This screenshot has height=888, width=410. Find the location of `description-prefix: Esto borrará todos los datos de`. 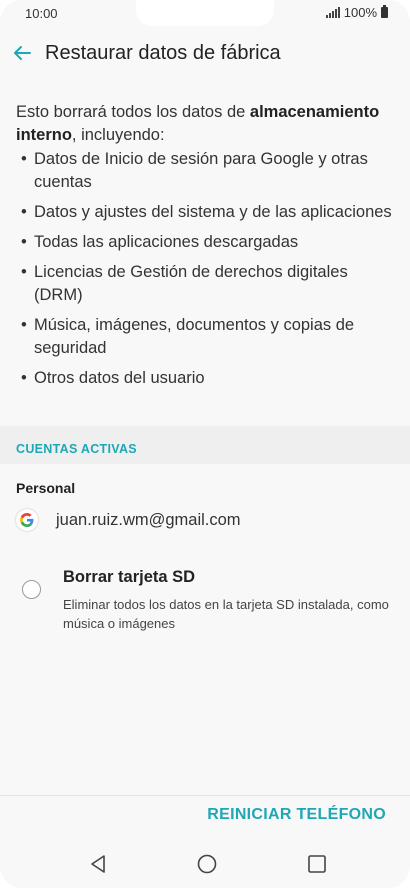

description-prefix: Esto borrará todos los datos de is located at coordinates (133, 112).